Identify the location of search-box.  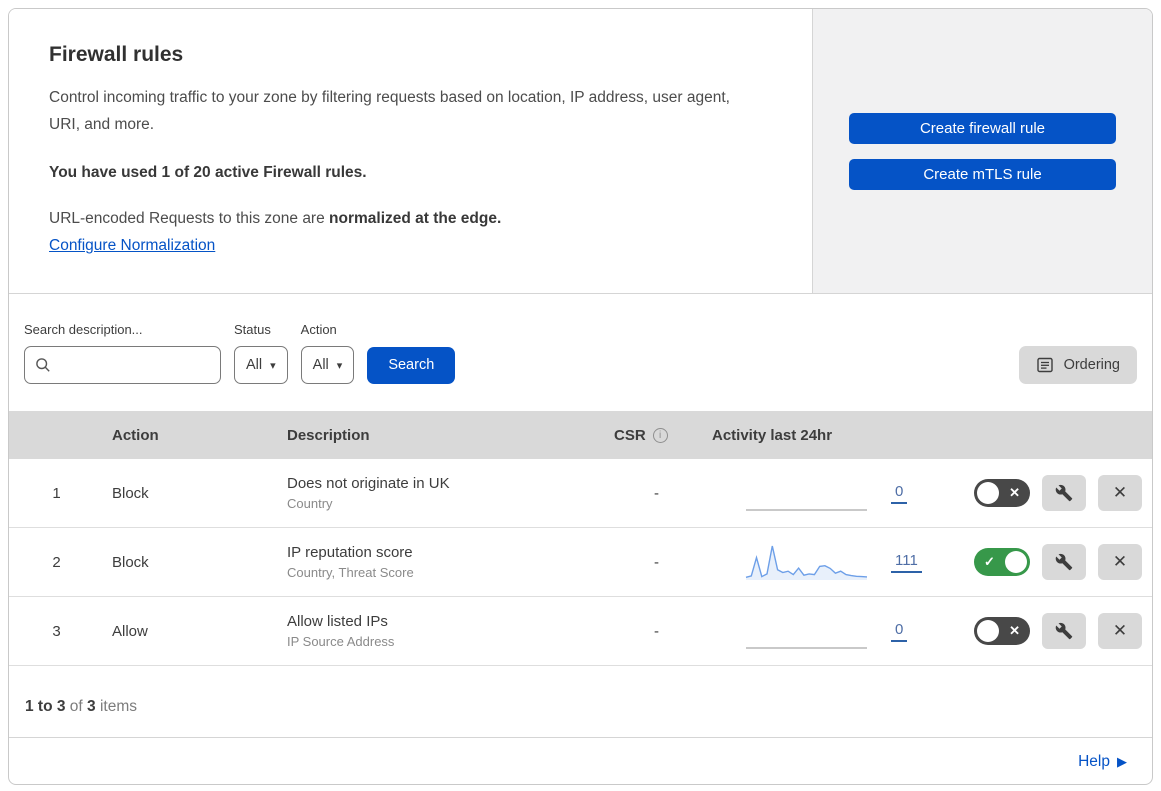
(122, 365).